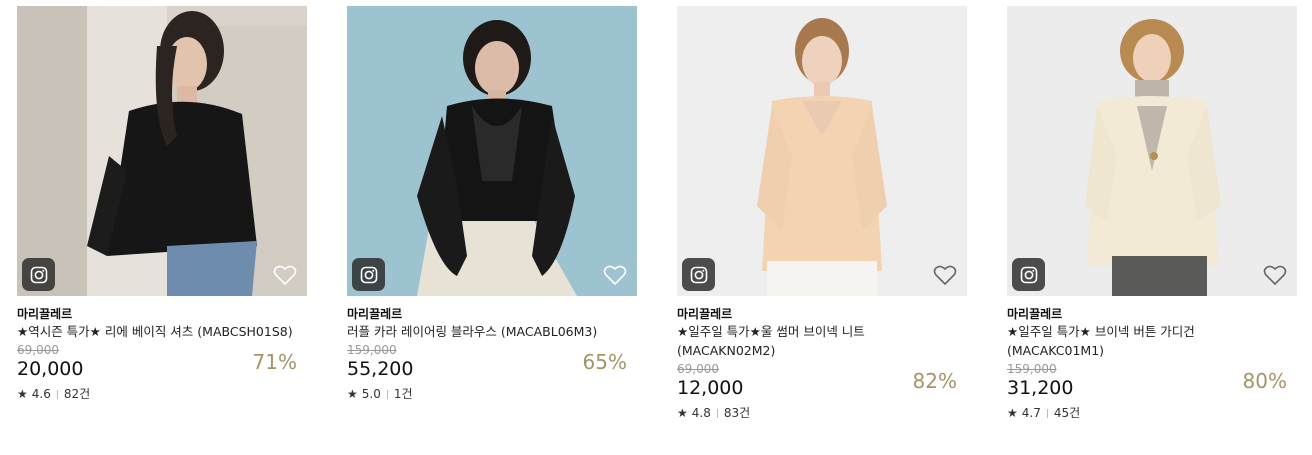 Image resolution: width=1312 pixels, height=455 pixels. I want to click on sale-price: 12,000, so click(710, 388).